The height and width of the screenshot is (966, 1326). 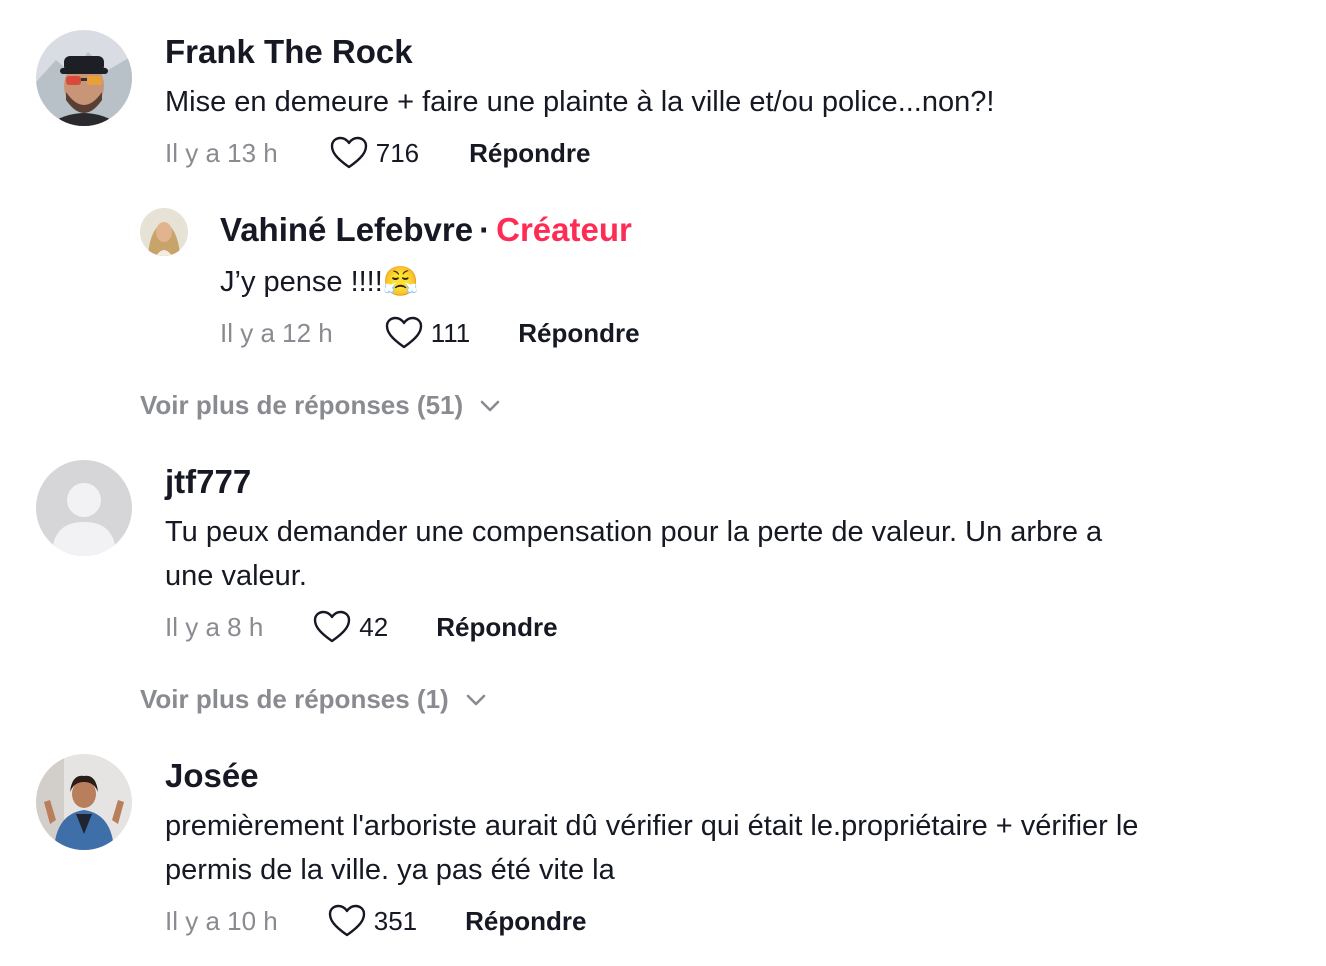 I want to click on reply-text: J’y pense !!!!😤, so click(x=319, y=282).